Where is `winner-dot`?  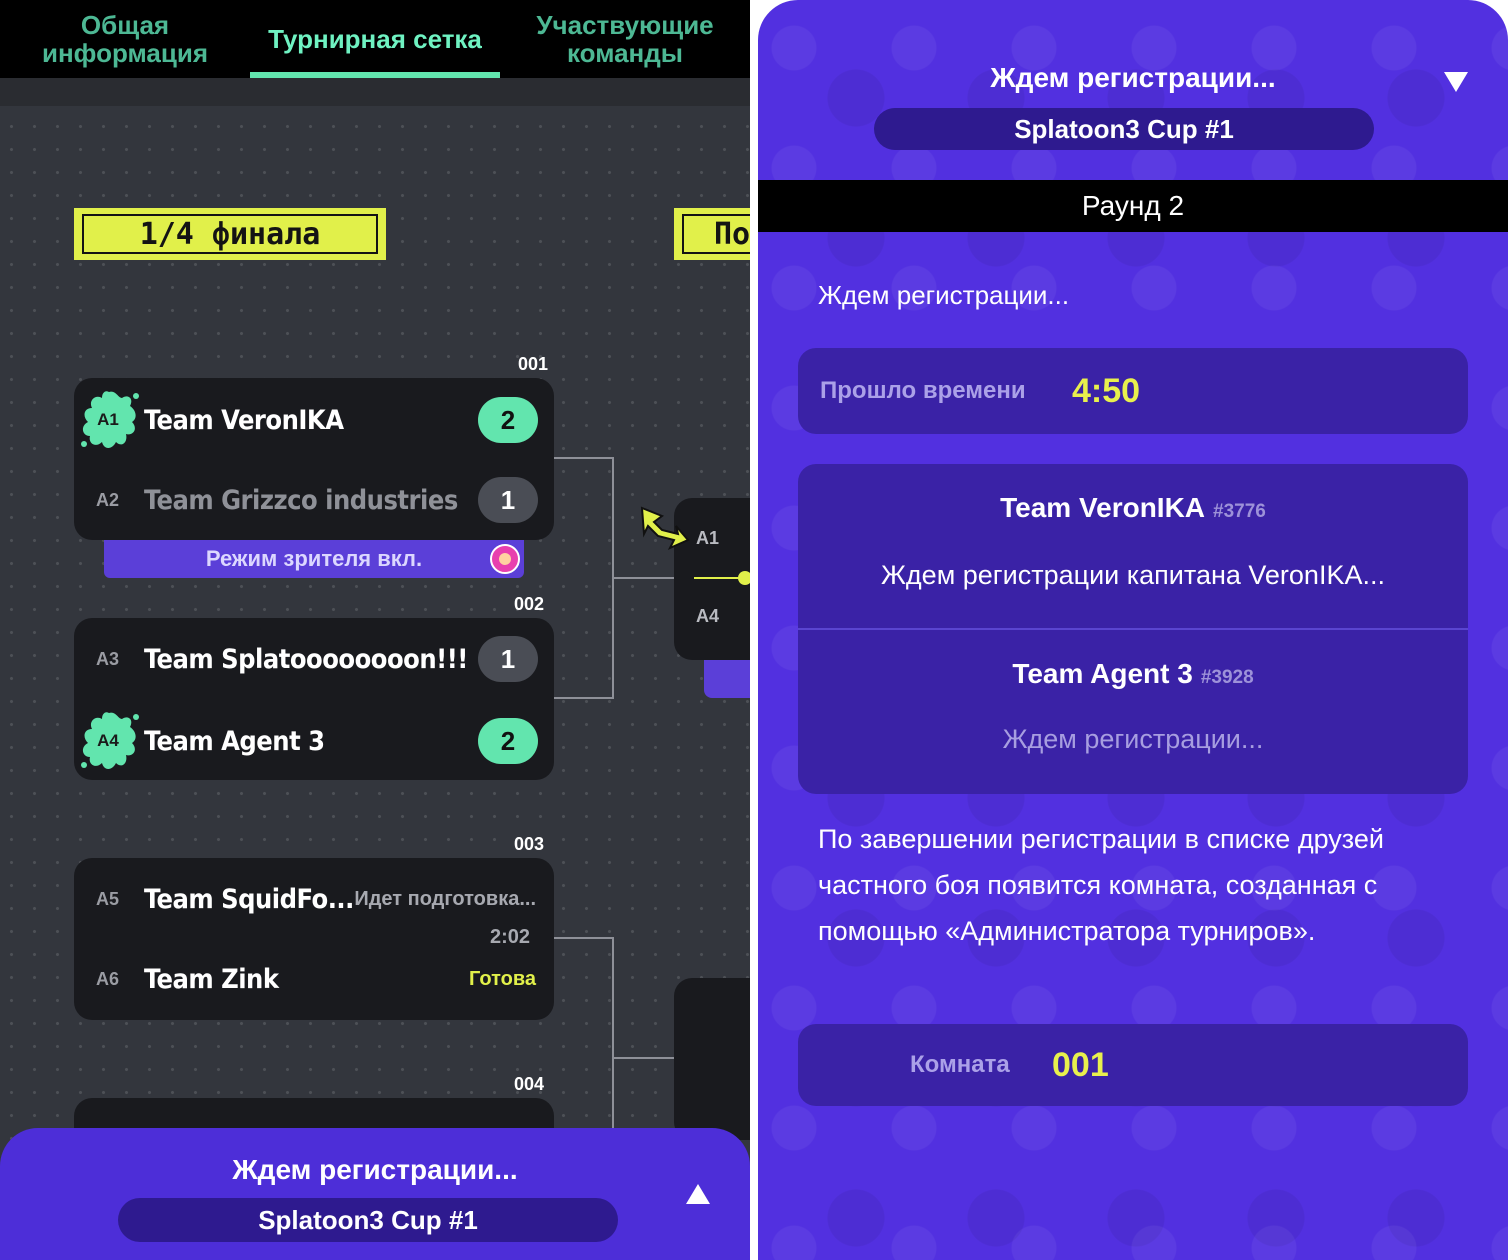
winner-dot is located at coordinates (744, 578).